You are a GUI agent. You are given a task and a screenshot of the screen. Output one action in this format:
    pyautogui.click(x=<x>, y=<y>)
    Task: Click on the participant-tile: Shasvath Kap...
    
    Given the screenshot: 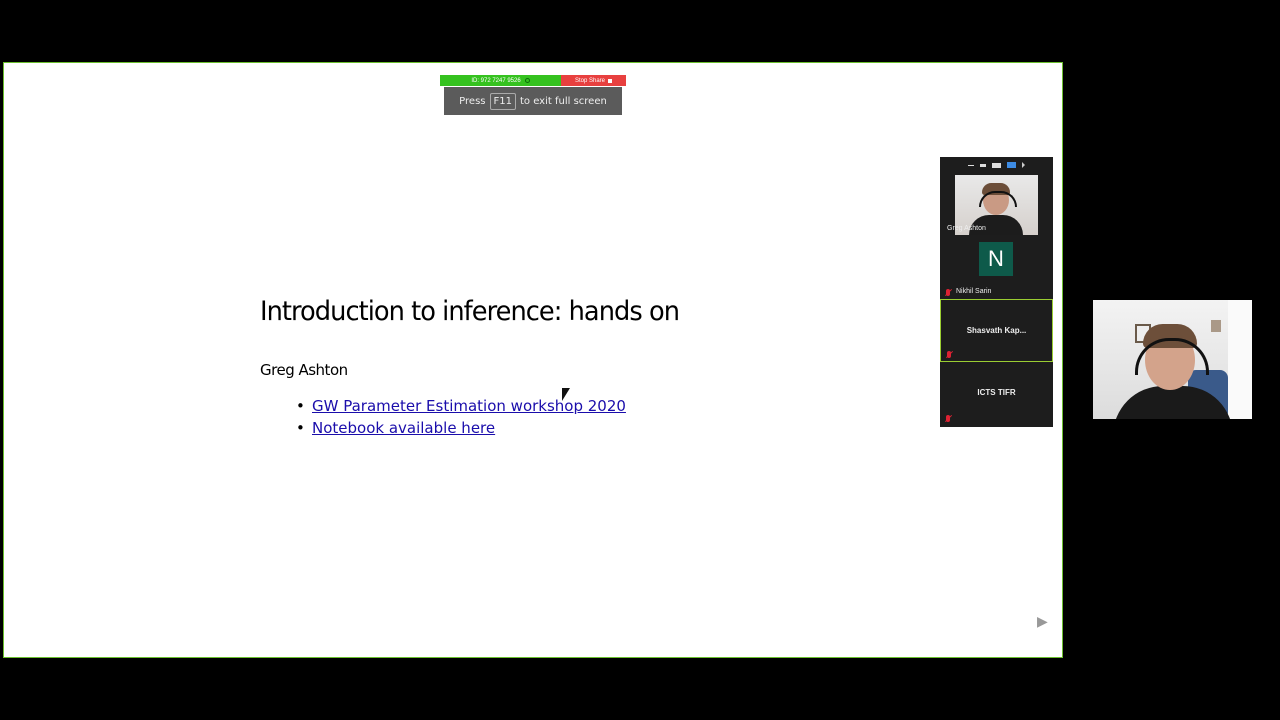 What is the action you would take?
    pyautogui.click(x=996, y=330)
    